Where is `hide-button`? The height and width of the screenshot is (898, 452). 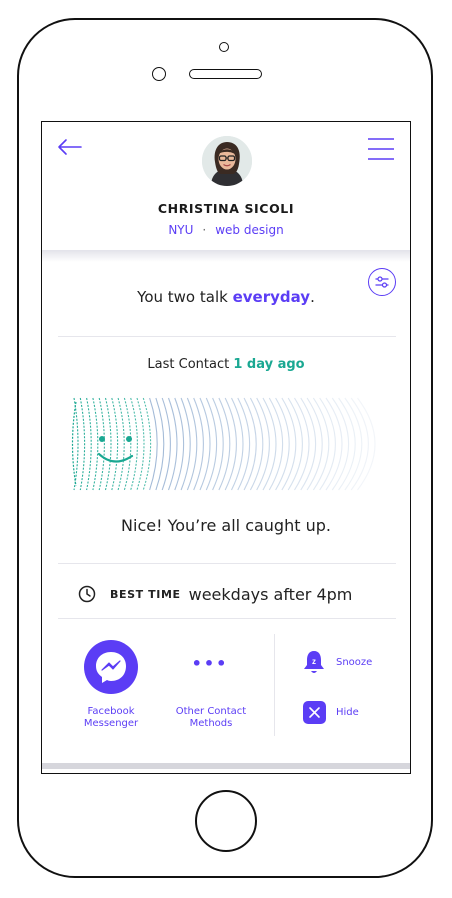
hide-button is located at coordinates (314, 712).